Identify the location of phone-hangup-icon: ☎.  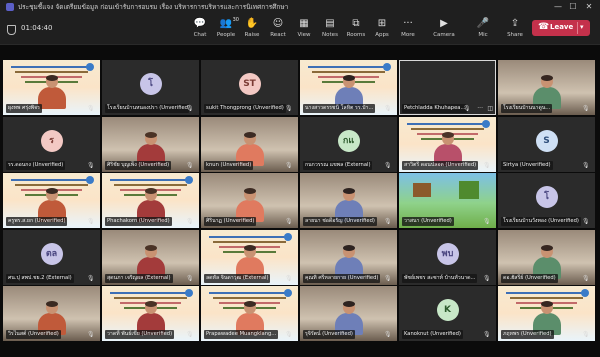
(544, 27).